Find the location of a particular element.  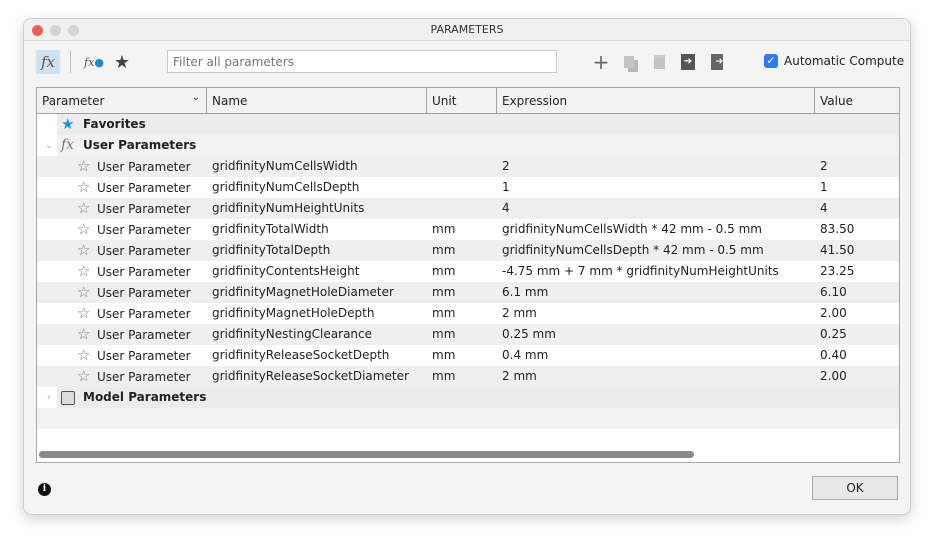

checkbox-checked-icon: ✓ is located at coordinates (771, 61).